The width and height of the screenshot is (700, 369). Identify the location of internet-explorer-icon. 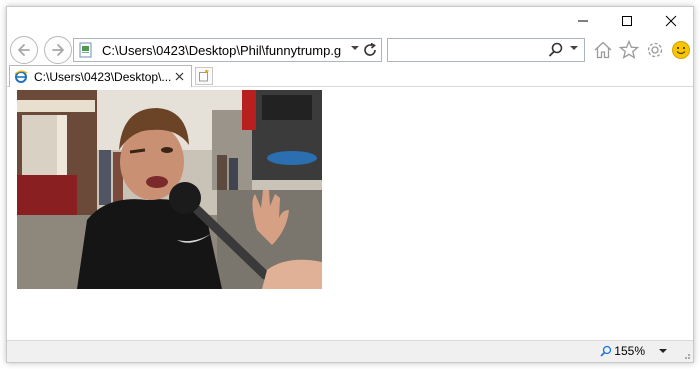
(21, 76).